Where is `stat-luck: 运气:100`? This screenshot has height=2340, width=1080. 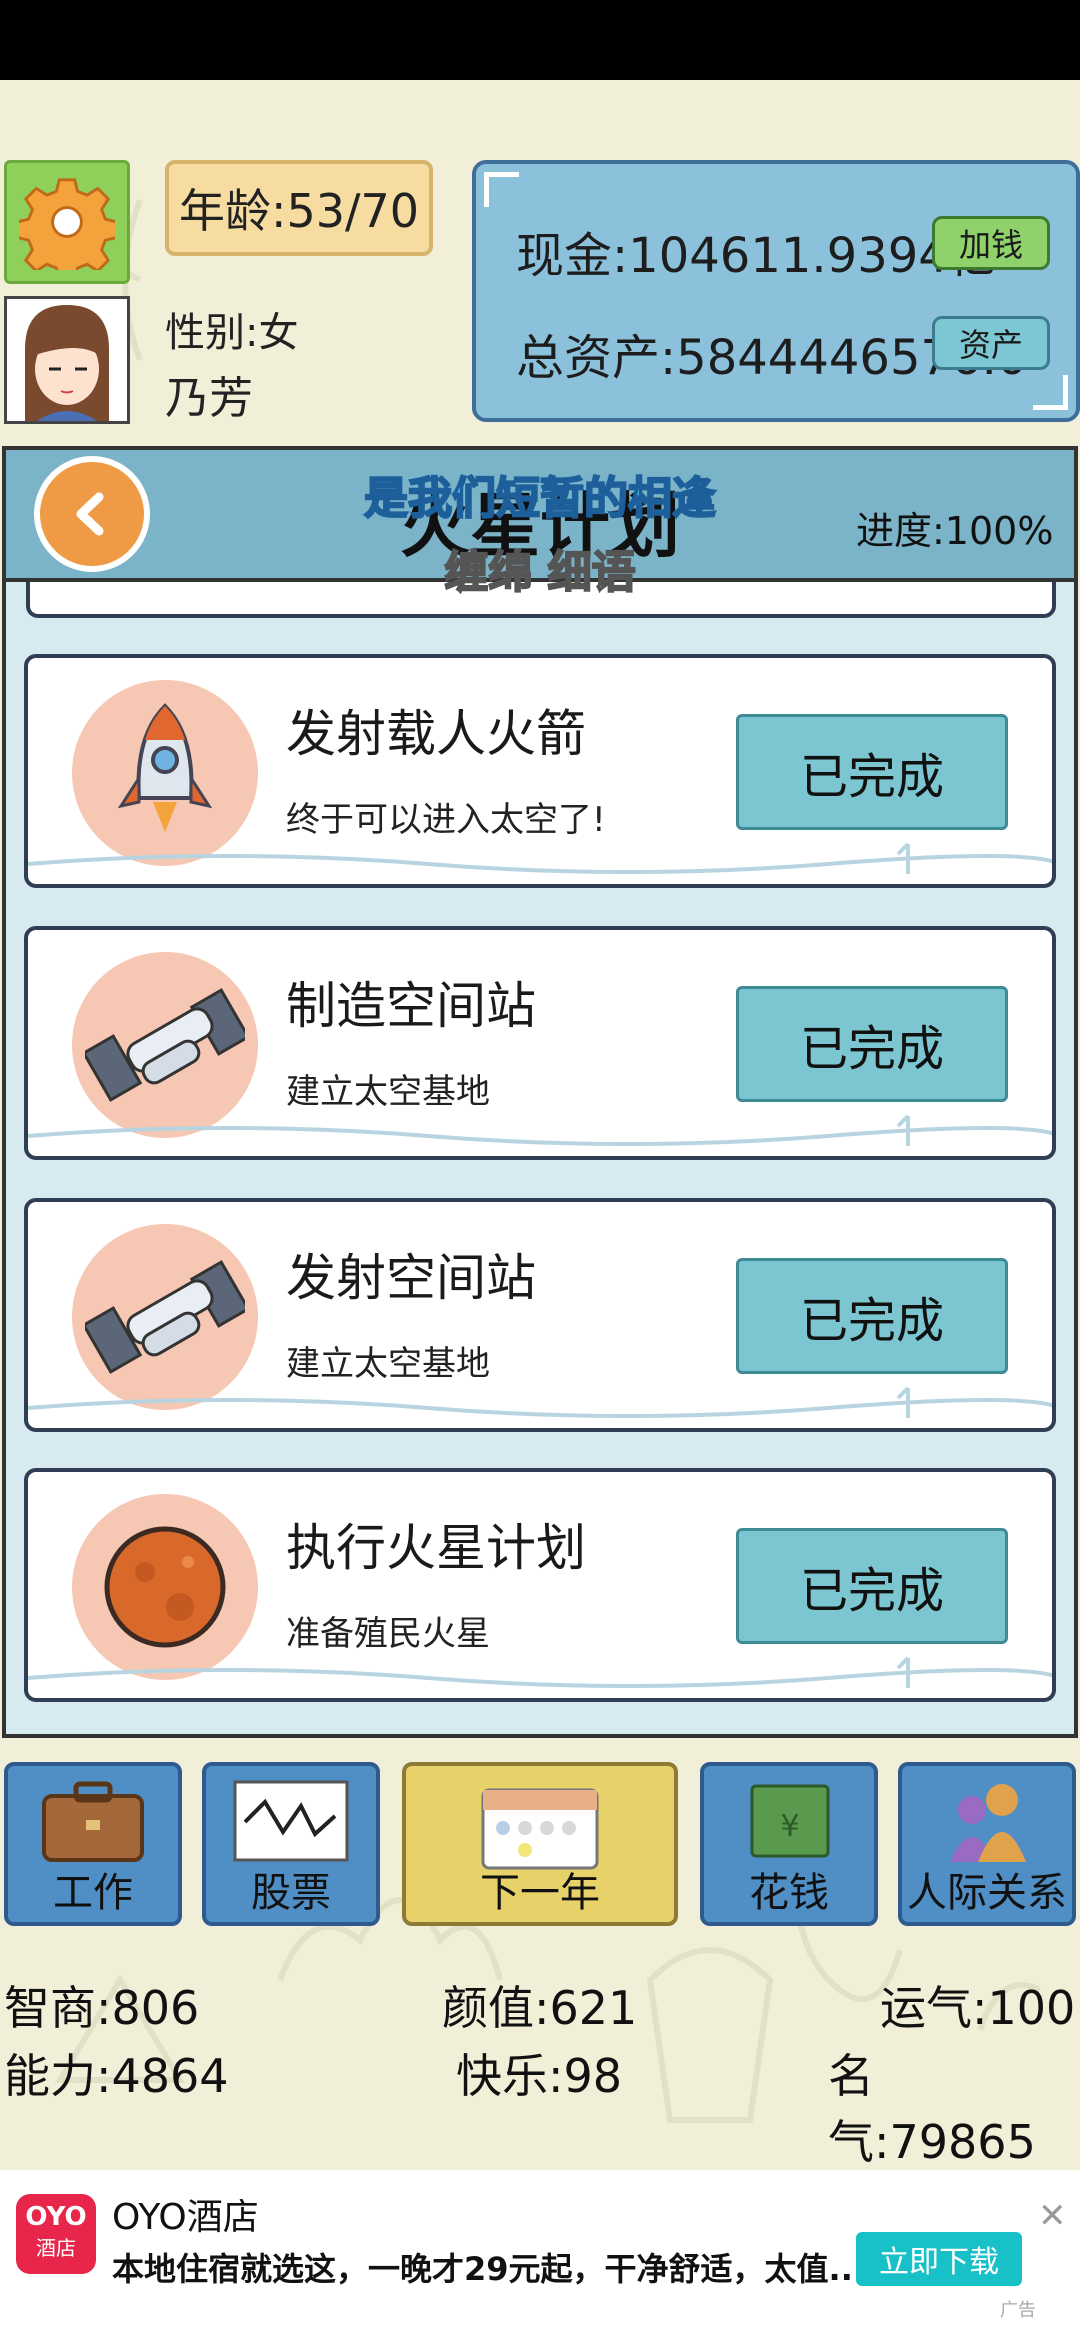 stat-luck: 运气:100 is located at coordinates (978, 2008).